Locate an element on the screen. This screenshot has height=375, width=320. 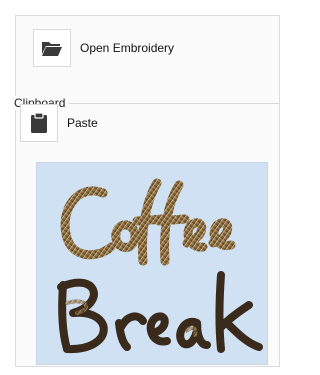
paste-button: Paste is located at coordinates (59, 123).